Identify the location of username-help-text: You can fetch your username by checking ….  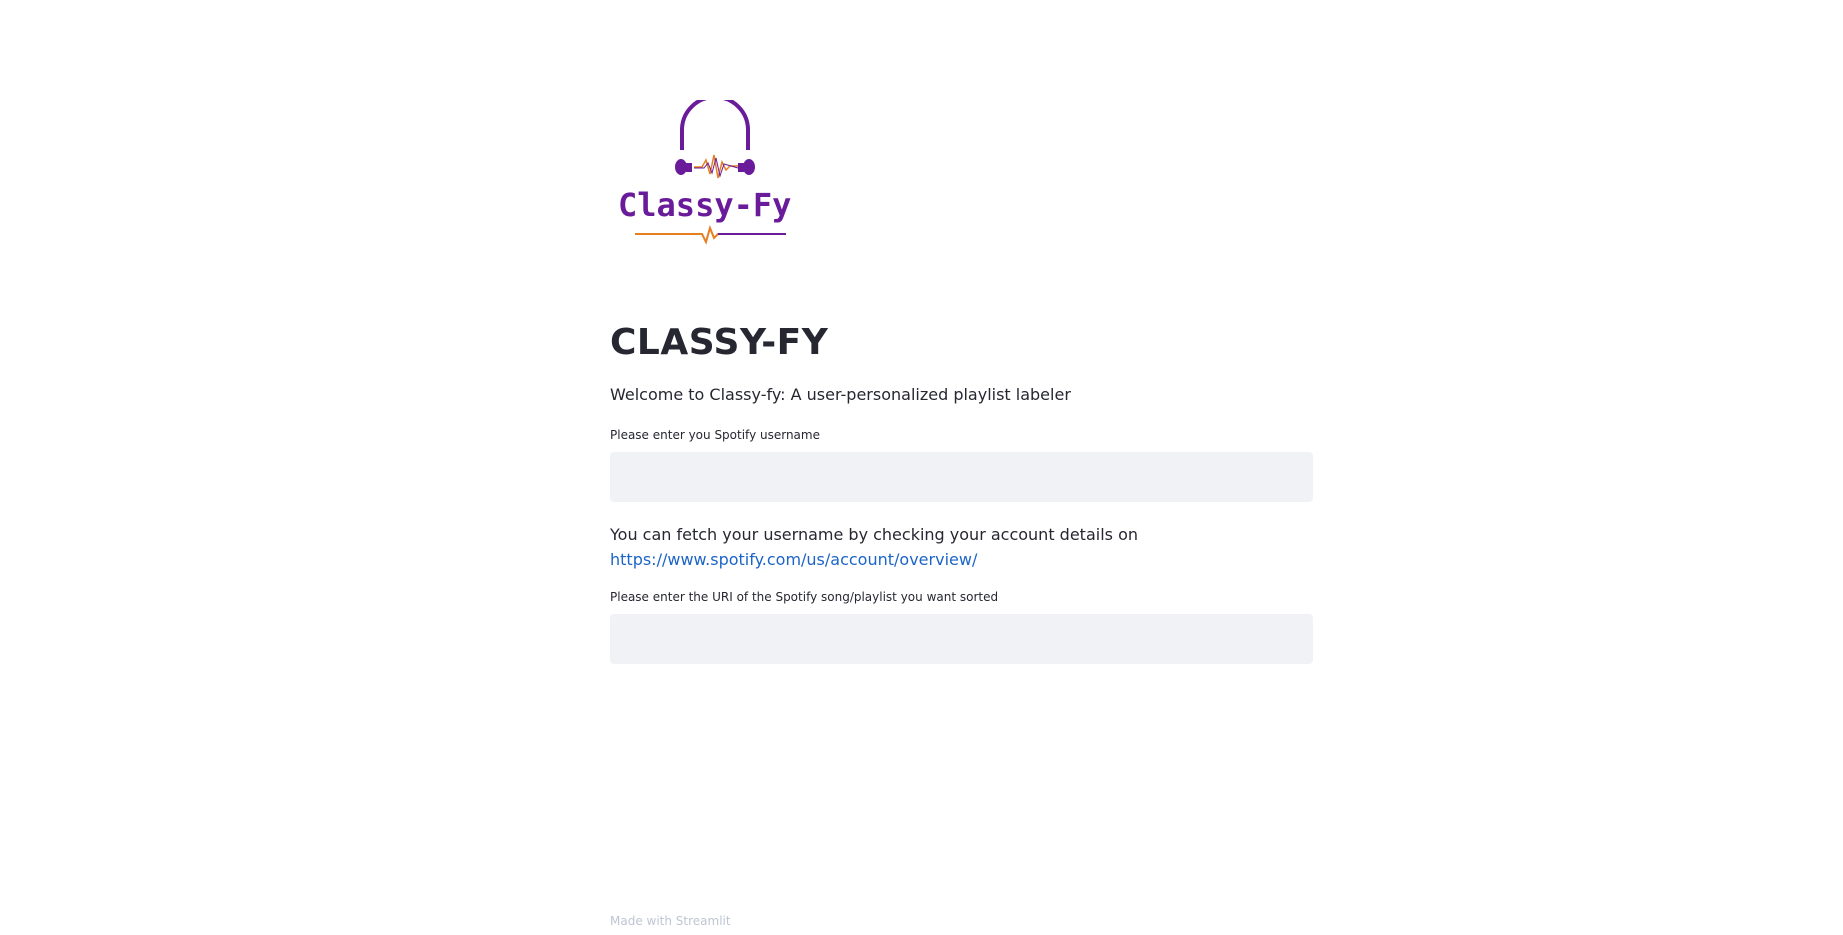
(874, 534).